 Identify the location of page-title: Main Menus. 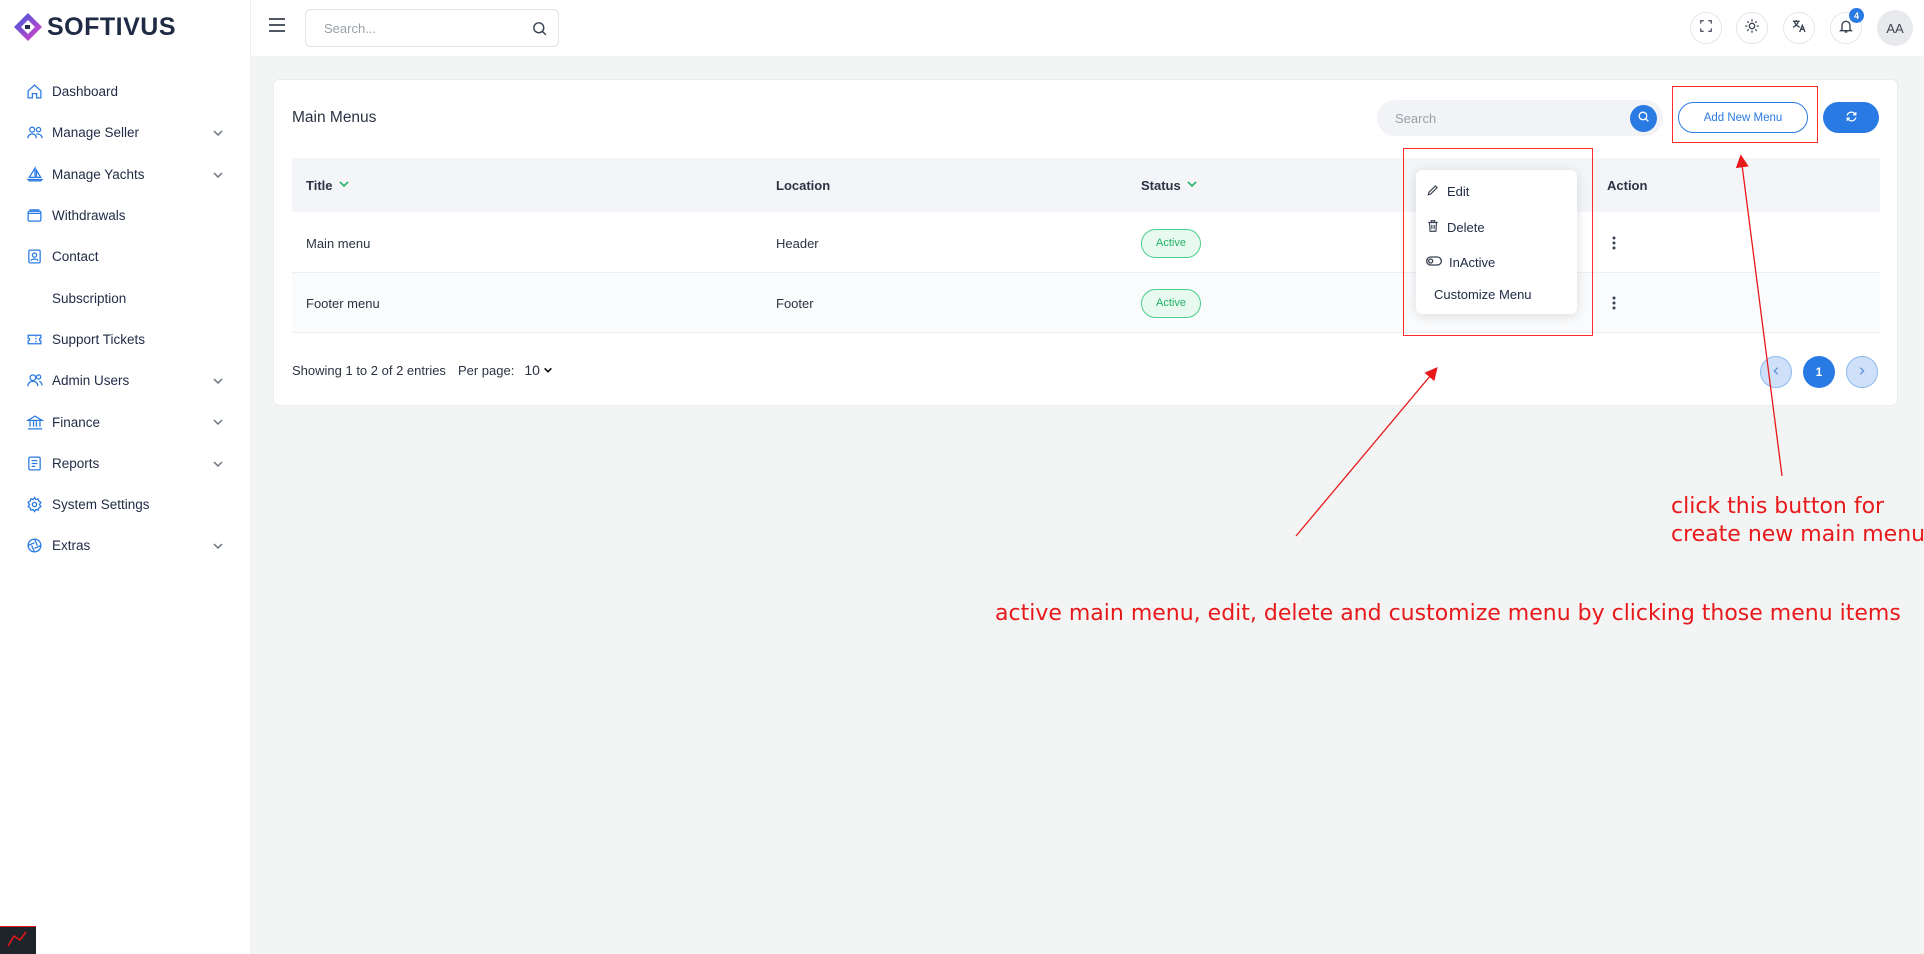
(334, 117).